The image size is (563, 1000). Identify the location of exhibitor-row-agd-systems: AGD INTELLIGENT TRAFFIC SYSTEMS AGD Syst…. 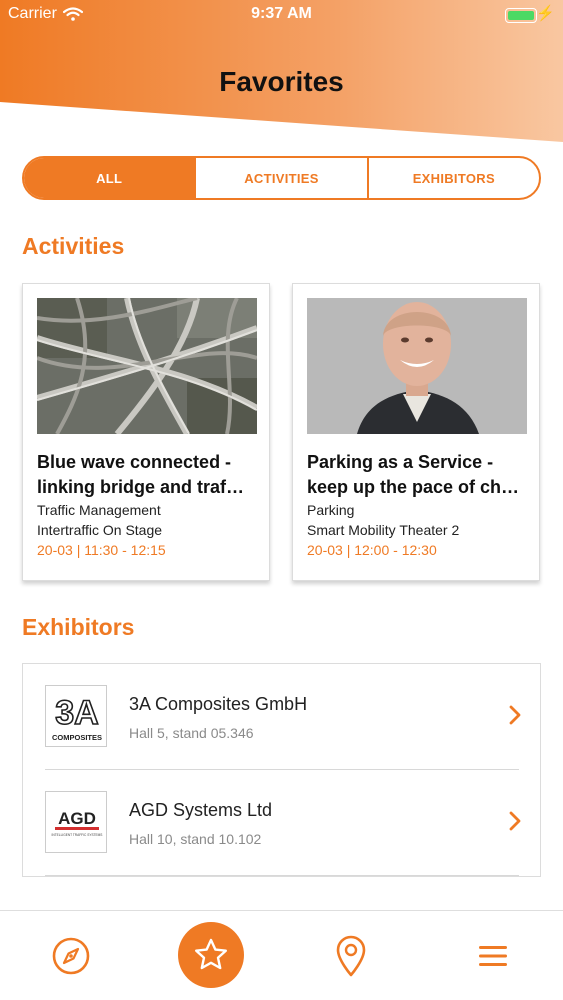
(281, 823).